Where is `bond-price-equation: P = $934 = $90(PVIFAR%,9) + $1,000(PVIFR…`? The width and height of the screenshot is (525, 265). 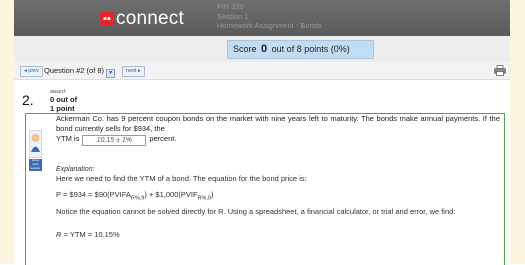 bond-price-equation: P = $934 = $90(PVIFAR%,9) + $1,000(PVIFR… is located at coordinates (134, 196).